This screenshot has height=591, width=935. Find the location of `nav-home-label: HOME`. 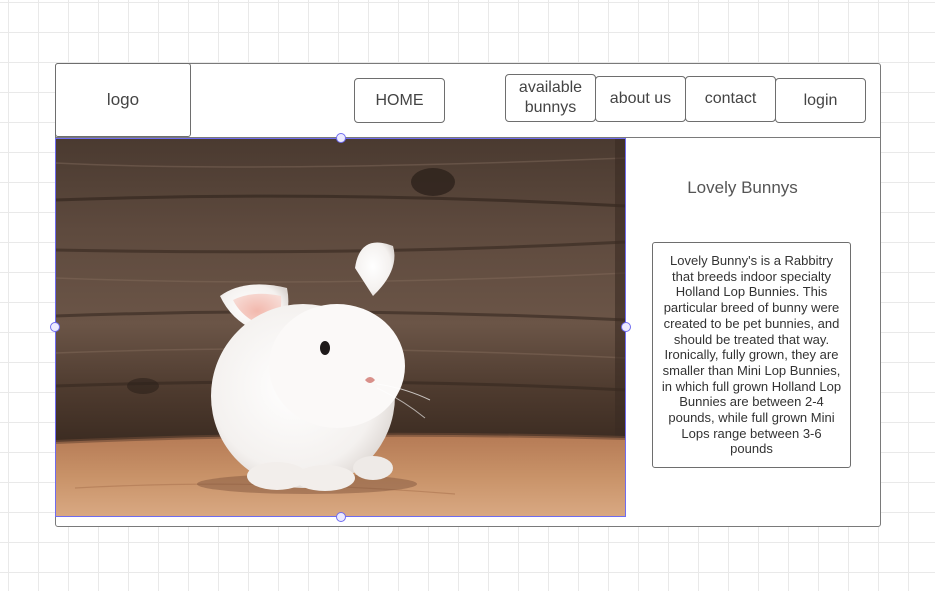

nav-home-label: HOME is located at coordinates (399, 100).